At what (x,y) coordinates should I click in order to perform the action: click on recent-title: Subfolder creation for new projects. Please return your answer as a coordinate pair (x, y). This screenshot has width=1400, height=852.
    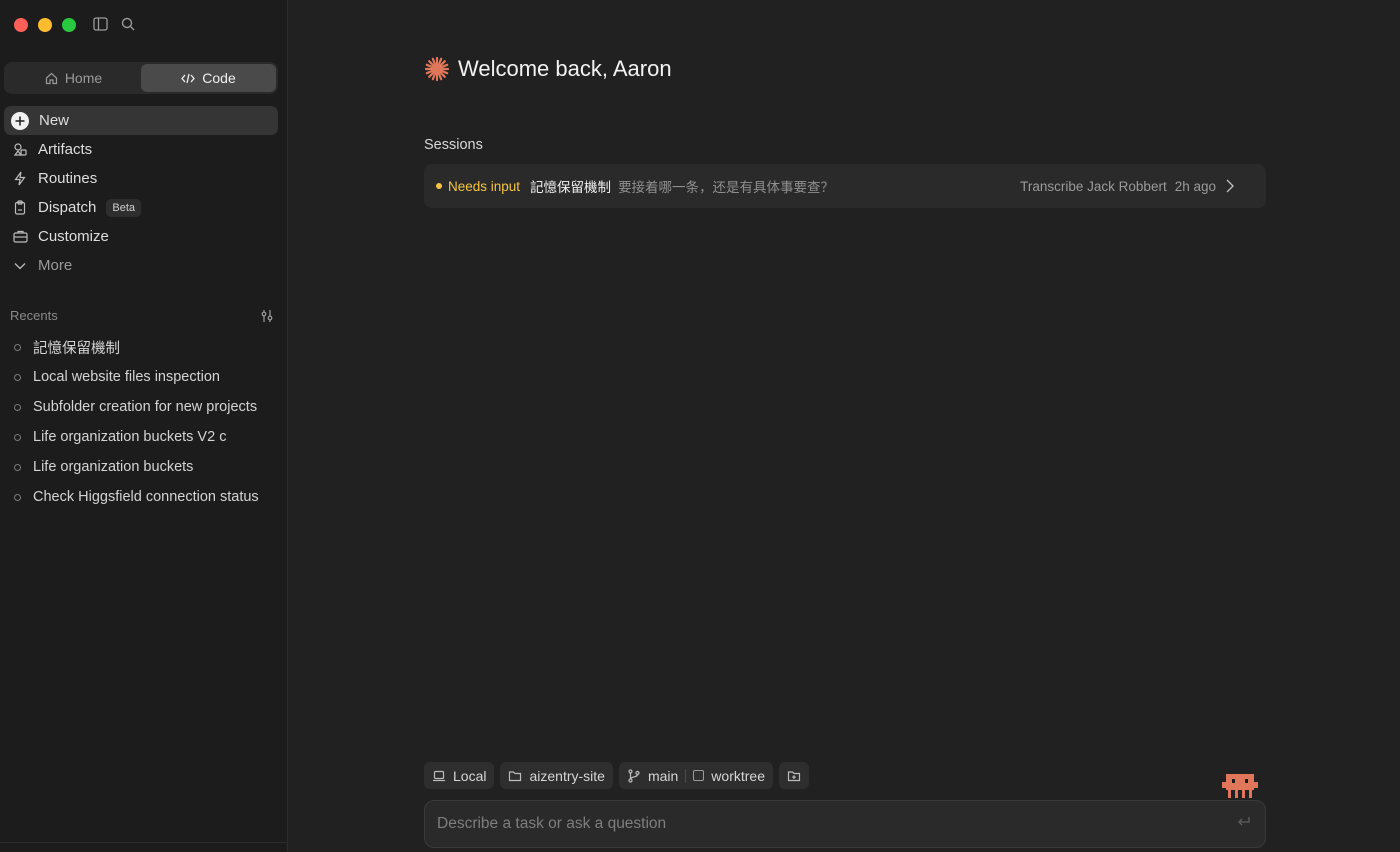
    Looking at the image, I should click on (145, 407).